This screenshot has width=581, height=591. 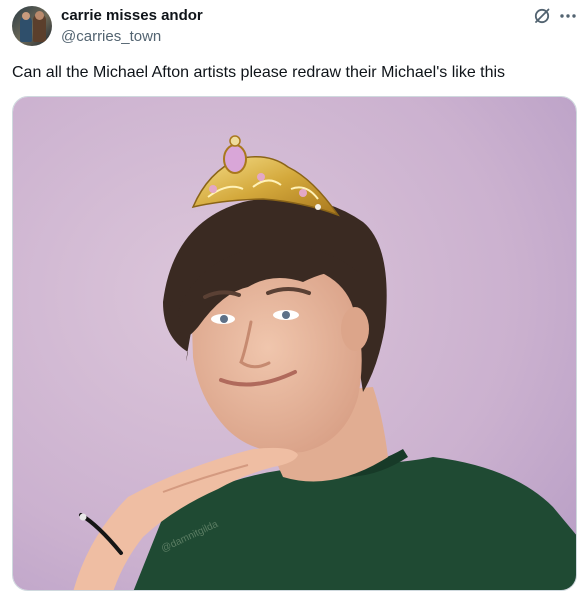 I want to click on avatar-head-right, so click(x=39, y=15).